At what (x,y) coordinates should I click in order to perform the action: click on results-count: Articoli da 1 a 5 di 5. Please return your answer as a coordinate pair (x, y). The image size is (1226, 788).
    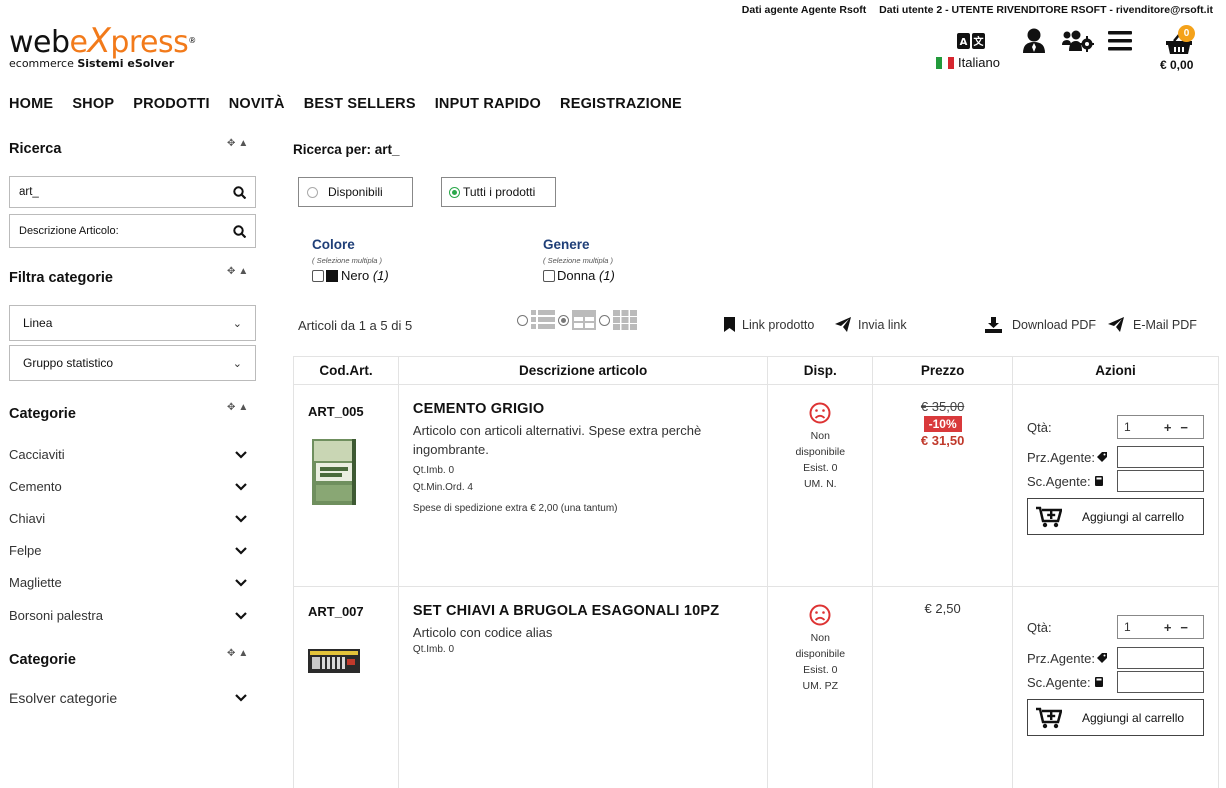
    Looking at the image, I should click on (355, 325).